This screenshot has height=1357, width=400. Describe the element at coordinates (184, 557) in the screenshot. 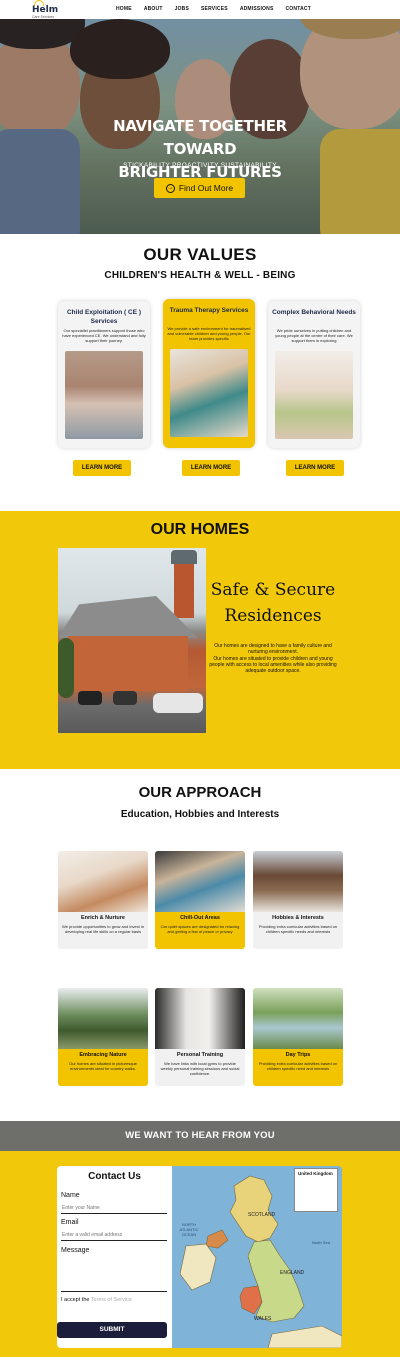

I see `house-tower-roof` at that location.